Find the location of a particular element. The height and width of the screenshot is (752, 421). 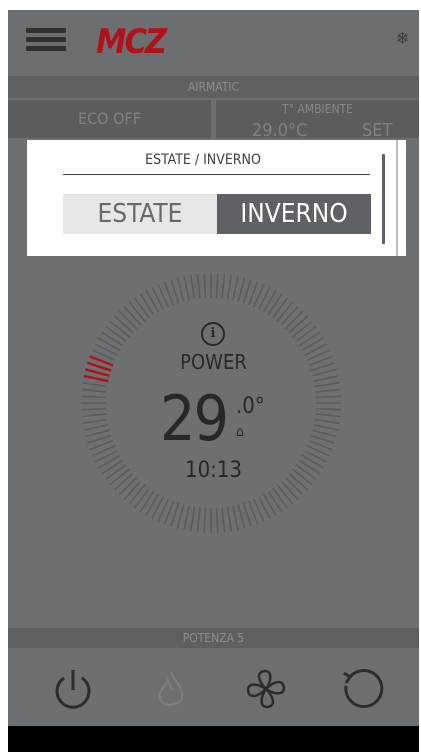

power-level-strip: POTENZA 5 is located at coordinates (213, 638).